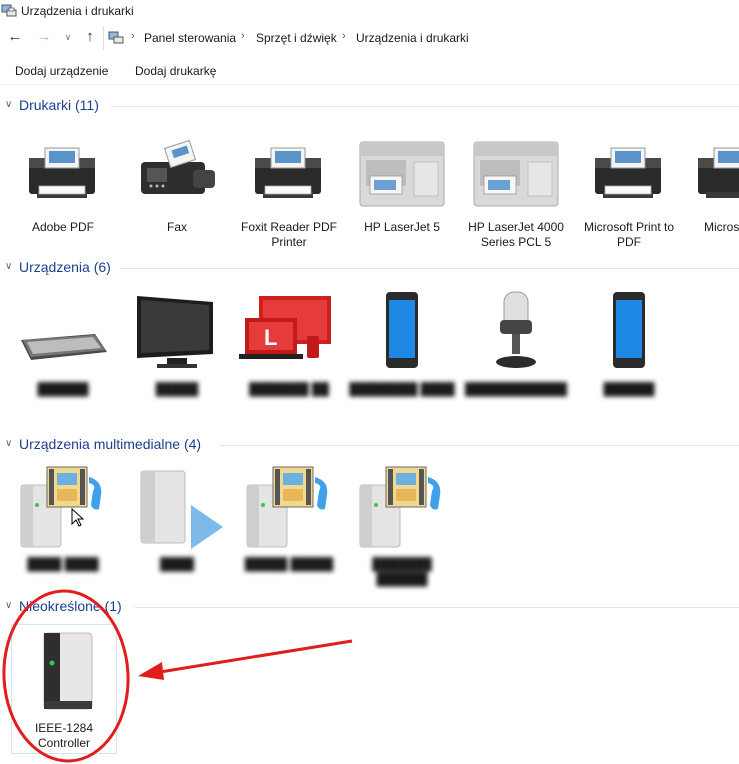  I want to click on device-item: █████ █████, so click(289, 526).